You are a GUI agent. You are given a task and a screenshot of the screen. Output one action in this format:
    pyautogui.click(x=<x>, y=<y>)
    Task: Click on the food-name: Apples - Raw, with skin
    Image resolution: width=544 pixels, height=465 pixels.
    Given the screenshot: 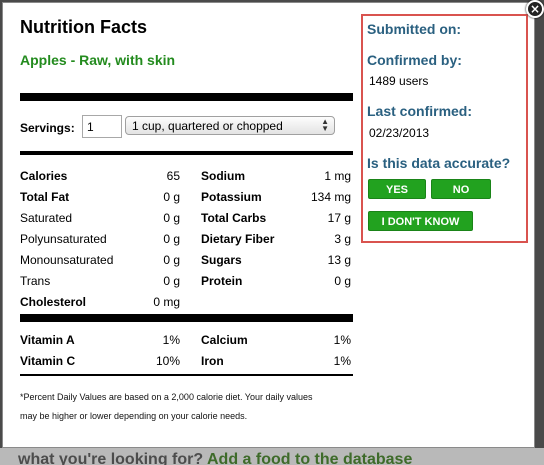 What is the action you would take?
    pyautogui.click(x=98, y=60)
    